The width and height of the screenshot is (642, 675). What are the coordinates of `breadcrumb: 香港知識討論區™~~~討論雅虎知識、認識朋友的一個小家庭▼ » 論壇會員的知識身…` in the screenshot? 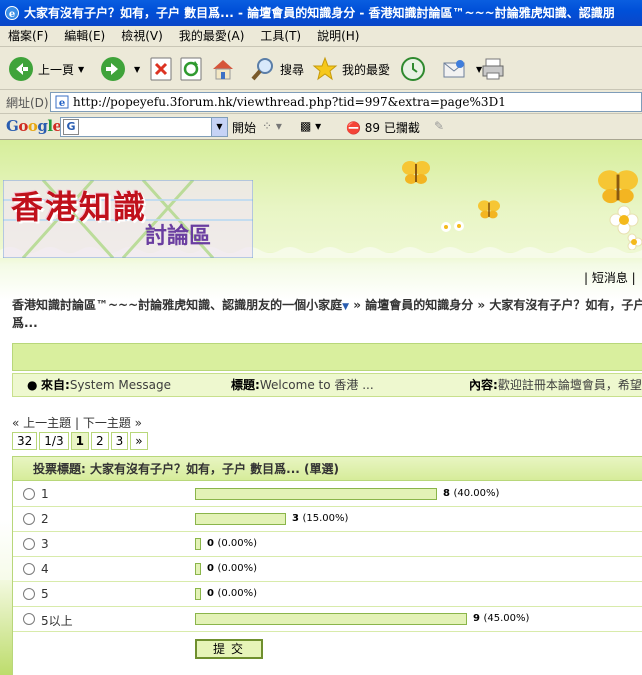 It's located at (327, 314).